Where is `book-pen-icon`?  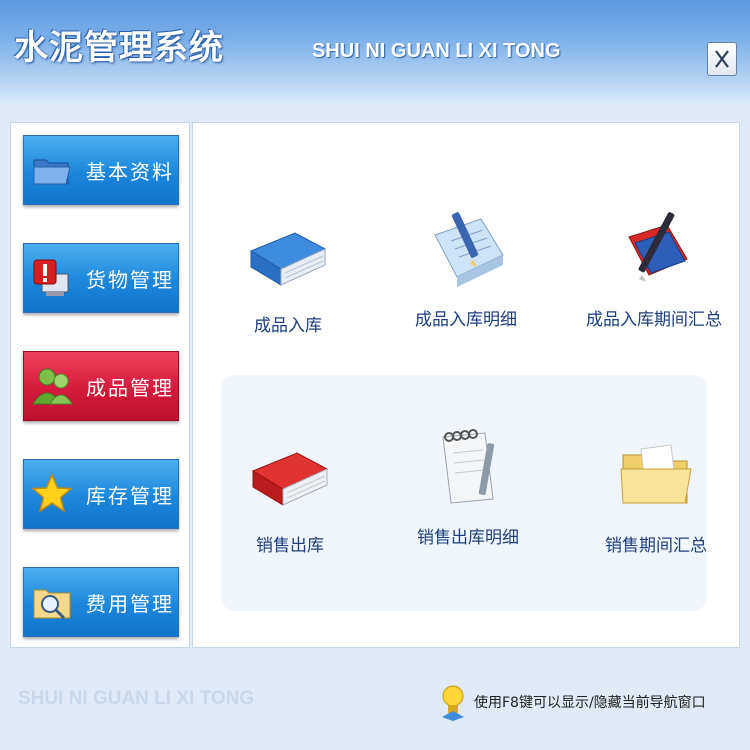
book-pen-icon is located at coordinates (658, 247).